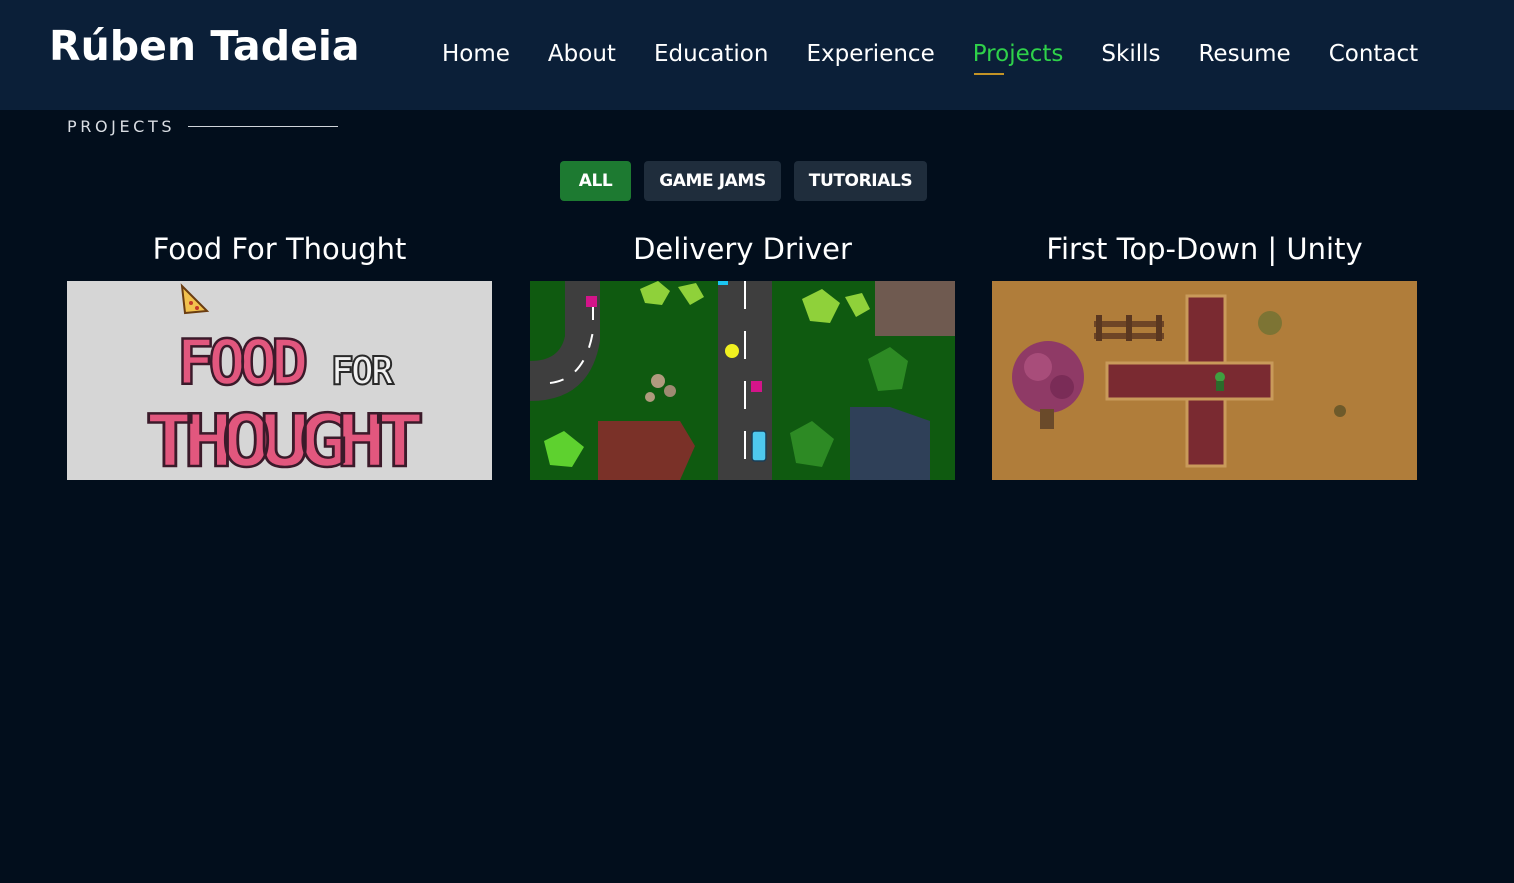 The width and height of the screenshot is (1514, 883). What do you see at coordinates (1244, 55) in the screenshot?
I see `nav-resume: Resume` at bounding box center [1244, 55].